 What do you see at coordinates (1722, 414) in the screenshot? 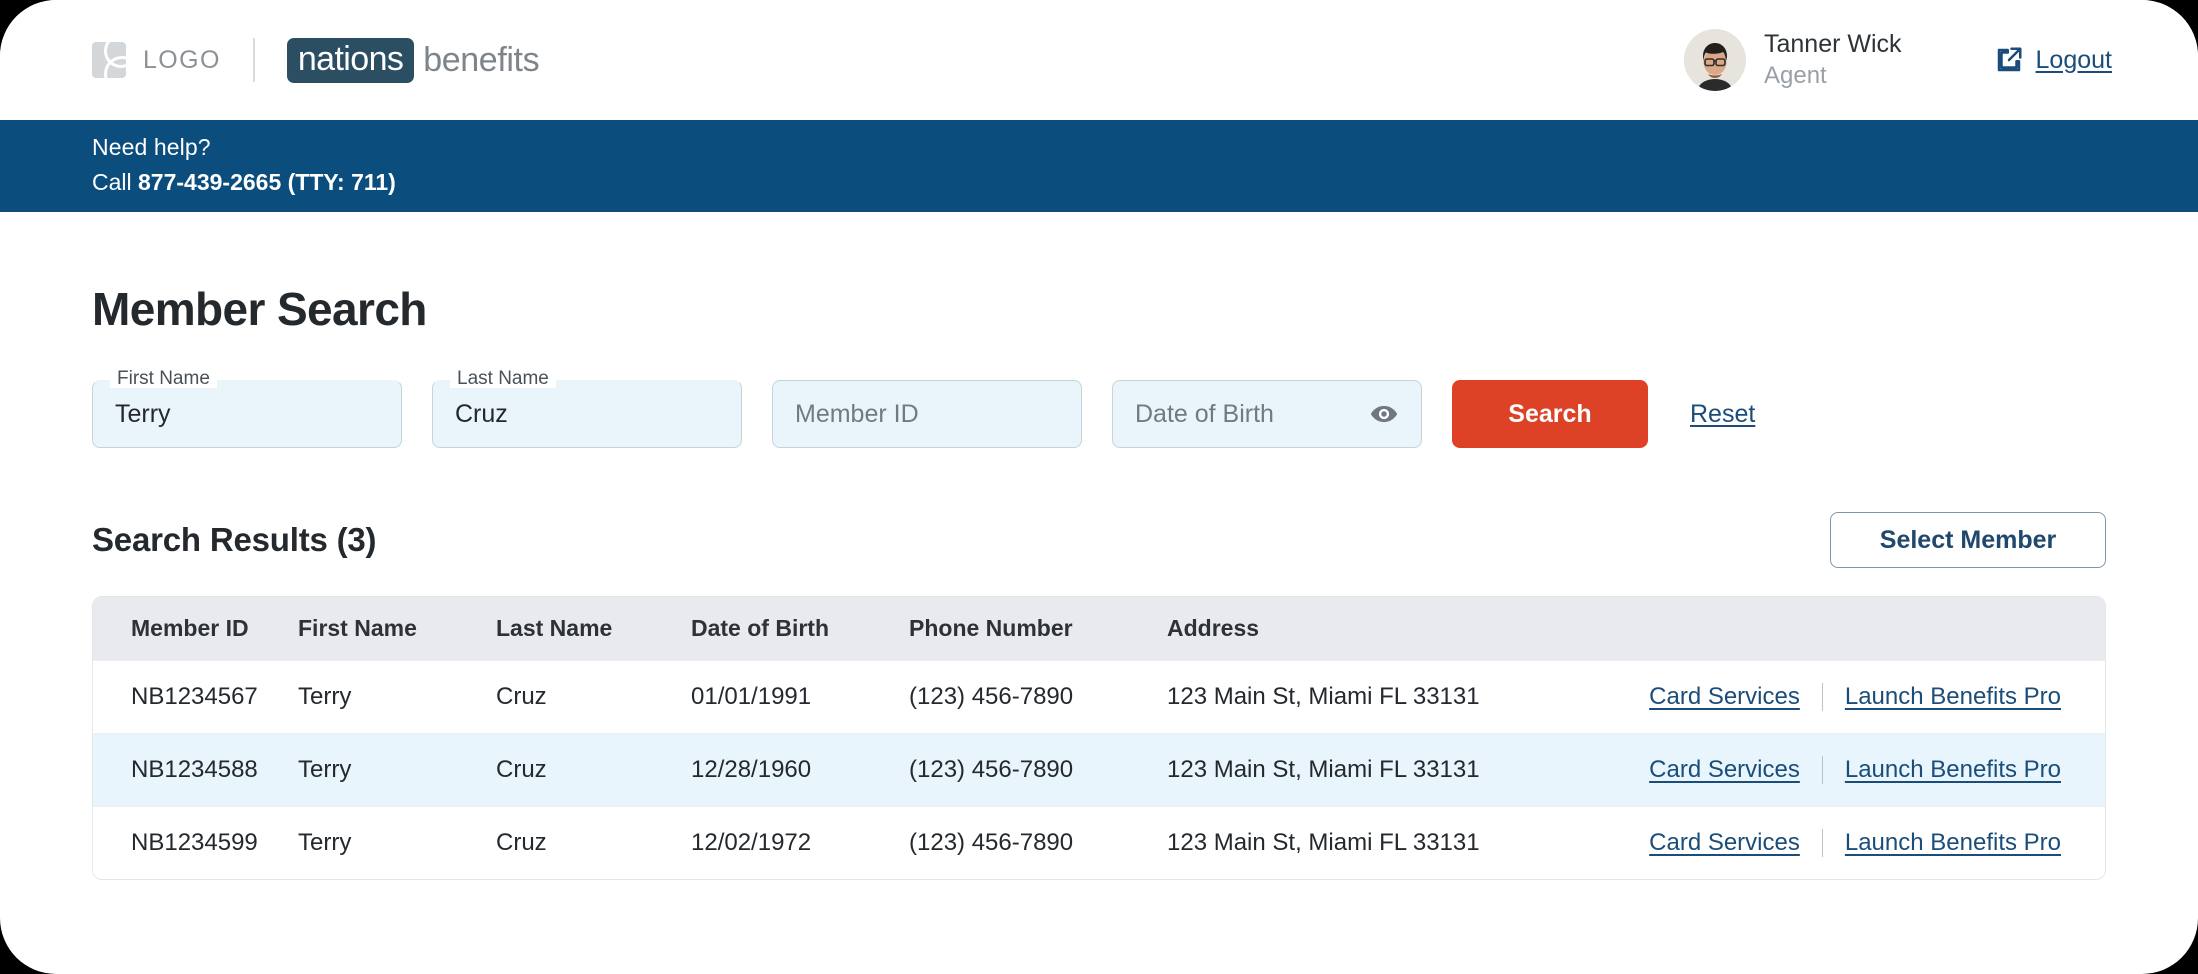
I see `reset-link: Reset` at bounding box center [1722, 414].